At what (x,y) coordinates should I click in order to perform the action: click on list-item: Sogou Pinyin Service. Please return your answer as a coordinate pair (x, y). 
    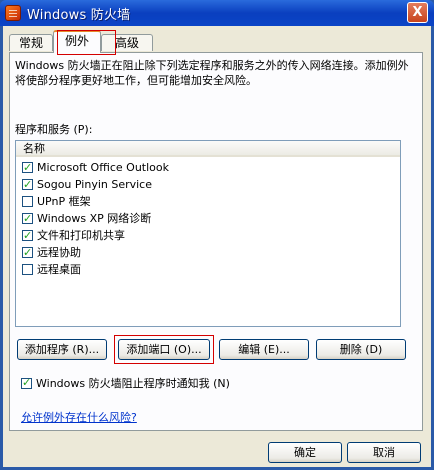
    Looking at the image, I should click on (87, 184).